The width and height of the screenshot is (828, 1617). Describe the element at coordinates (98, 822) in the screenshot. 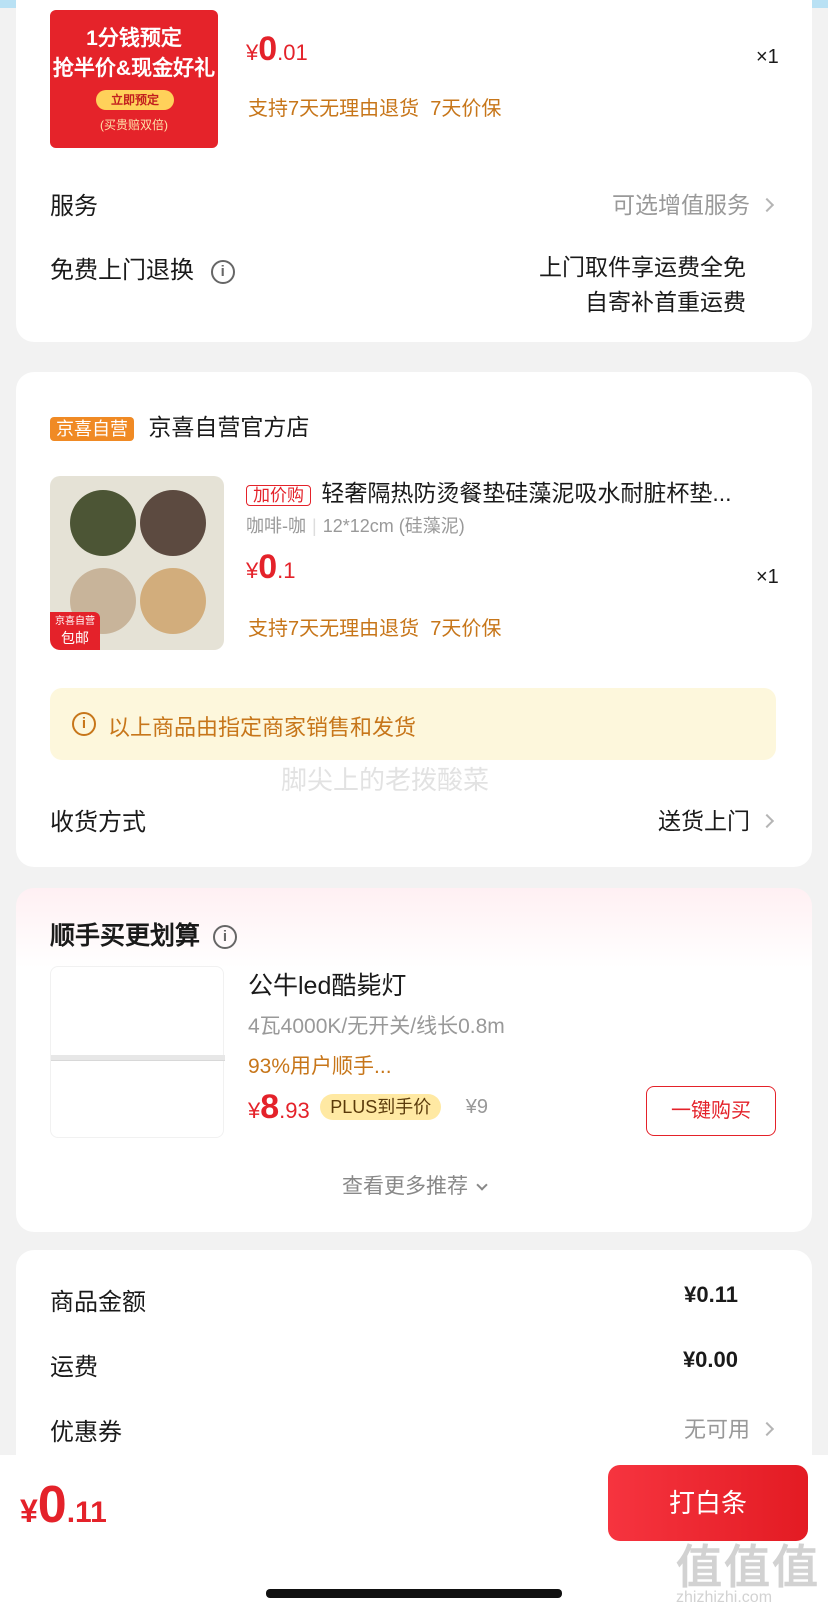

I see `delivery-label: 收货方式` at that location.